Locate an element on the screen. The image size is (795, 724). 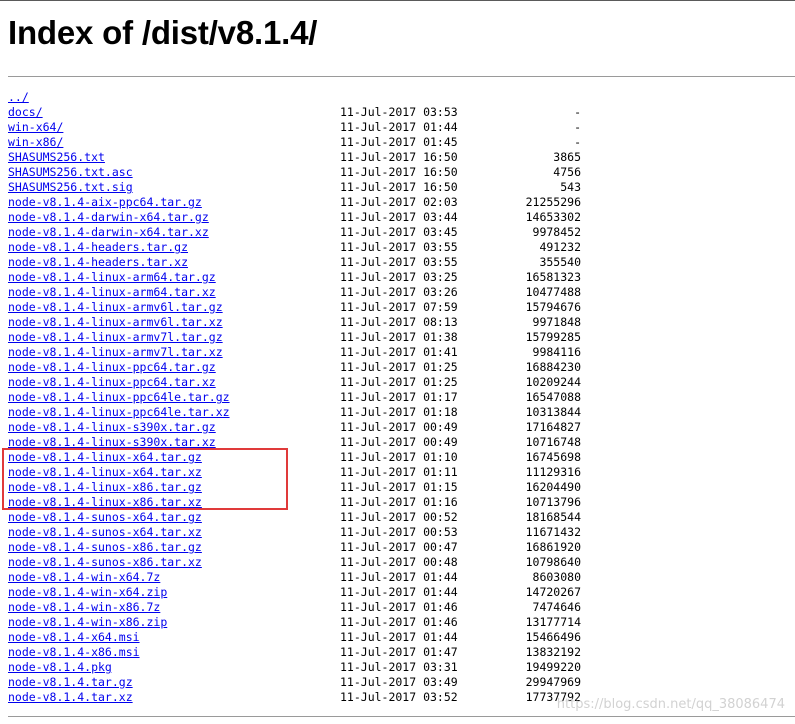
file-link: node-v8.1.4-win-x64.zip is located at coordinates (87, 592).